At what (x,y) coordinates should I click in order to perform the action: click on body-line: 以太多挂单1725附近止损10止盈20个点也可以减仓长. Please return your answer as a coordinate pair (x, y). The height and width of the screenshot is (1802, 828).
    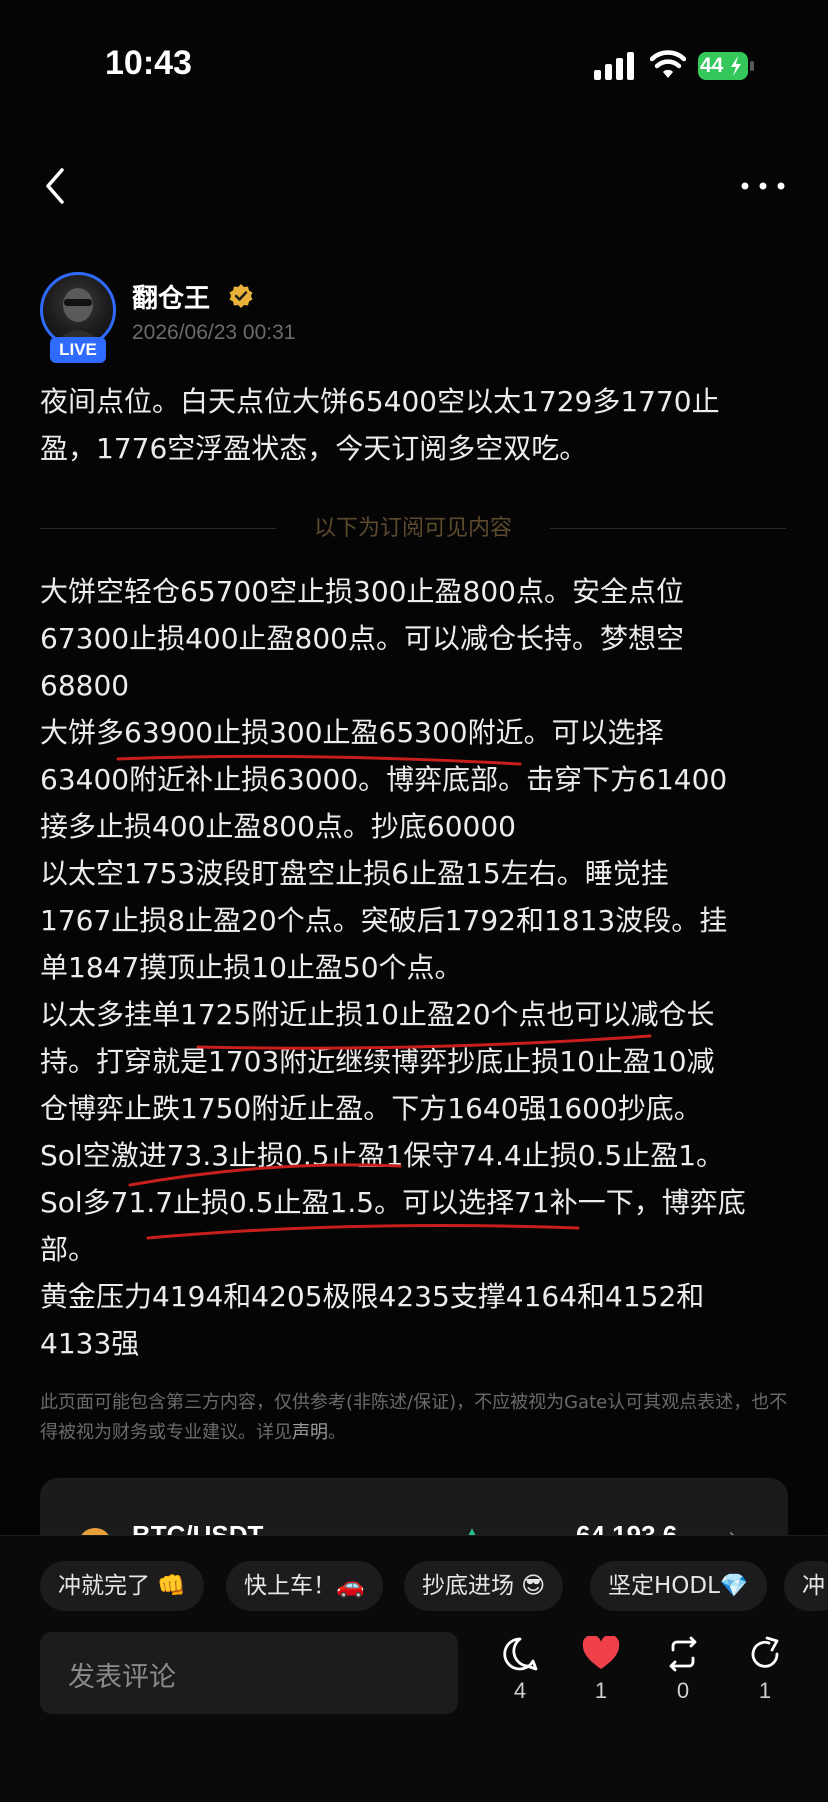
    Looking at the image, I should click on (377, 1014).